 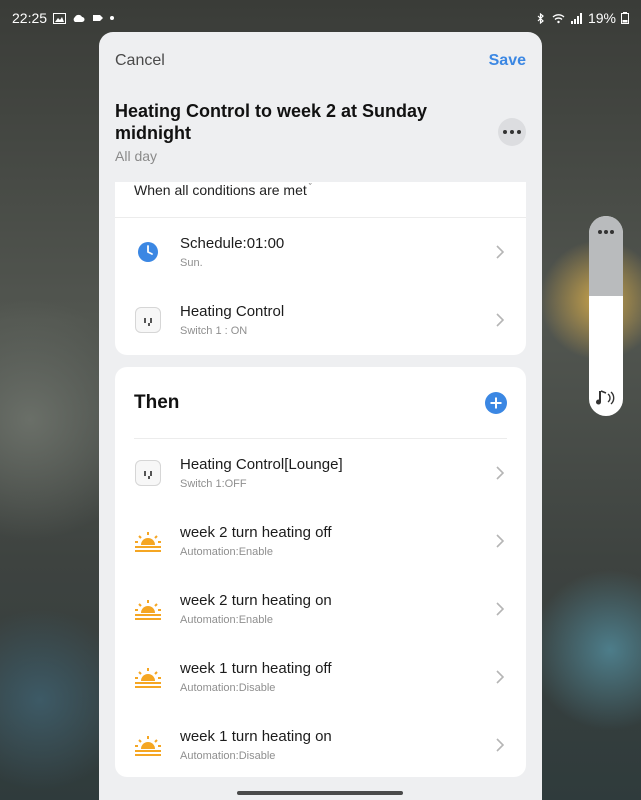 What do you see at coordinates (320, 252) in the screenshot?
I see `condition-row: Schedule:01:00 Sun.` at bounding box center [320, 252].